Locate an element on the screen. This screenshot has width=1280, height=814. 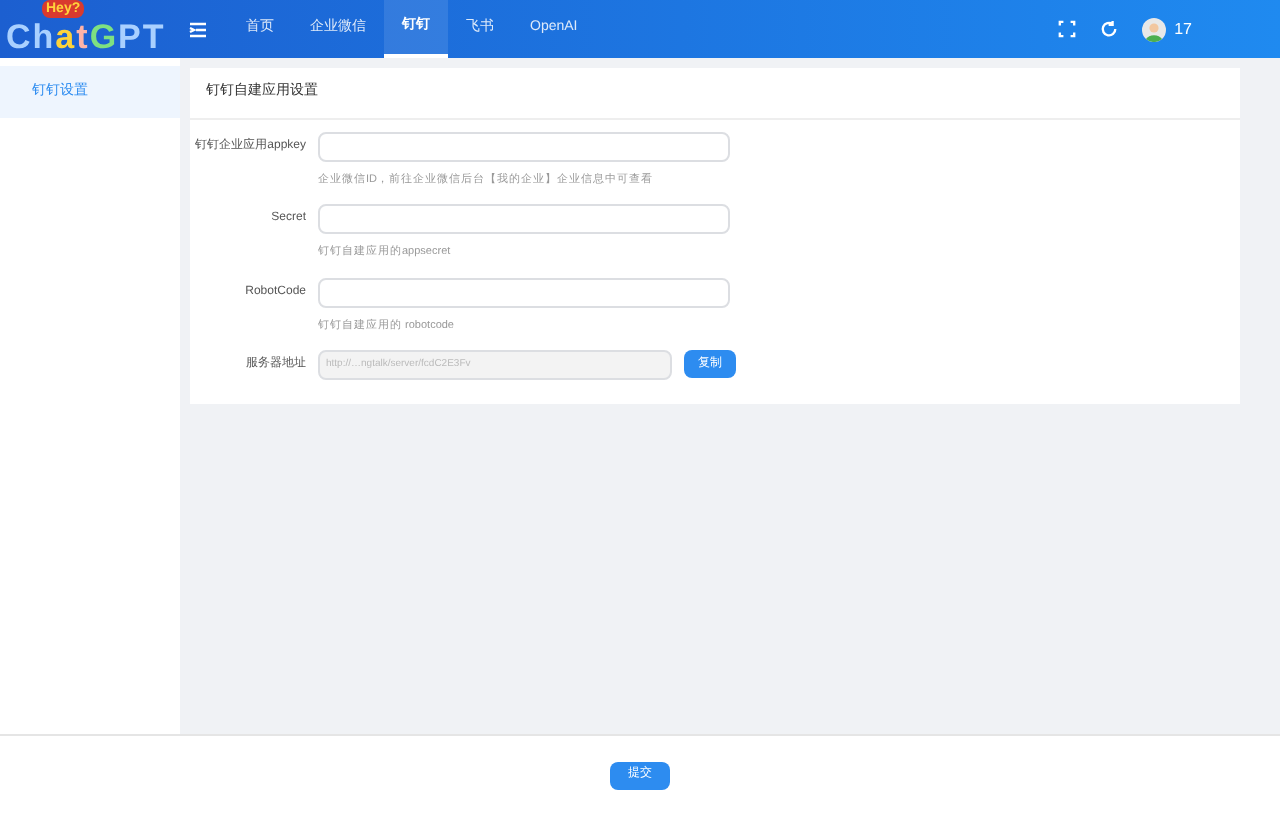
user-name: 17 is located at coordinates (1215, 29).